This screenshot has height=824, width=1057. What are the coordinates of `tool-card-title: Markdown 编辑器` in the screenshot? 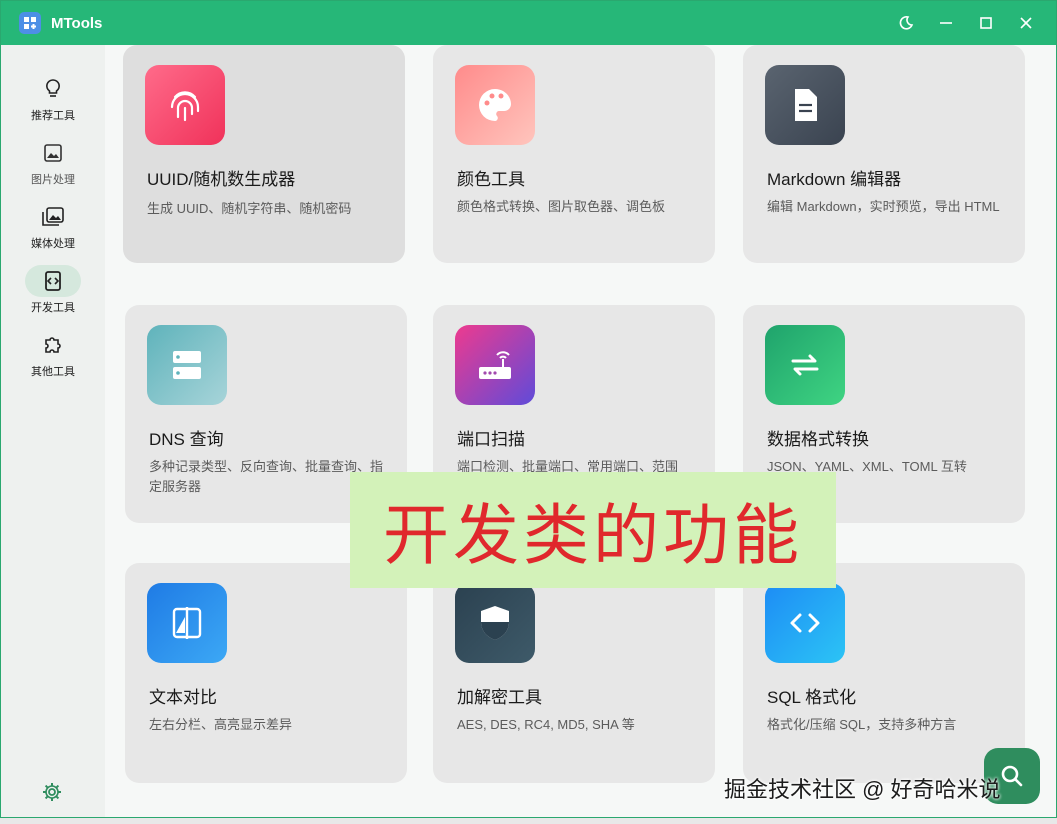 It's located at (834, 179).